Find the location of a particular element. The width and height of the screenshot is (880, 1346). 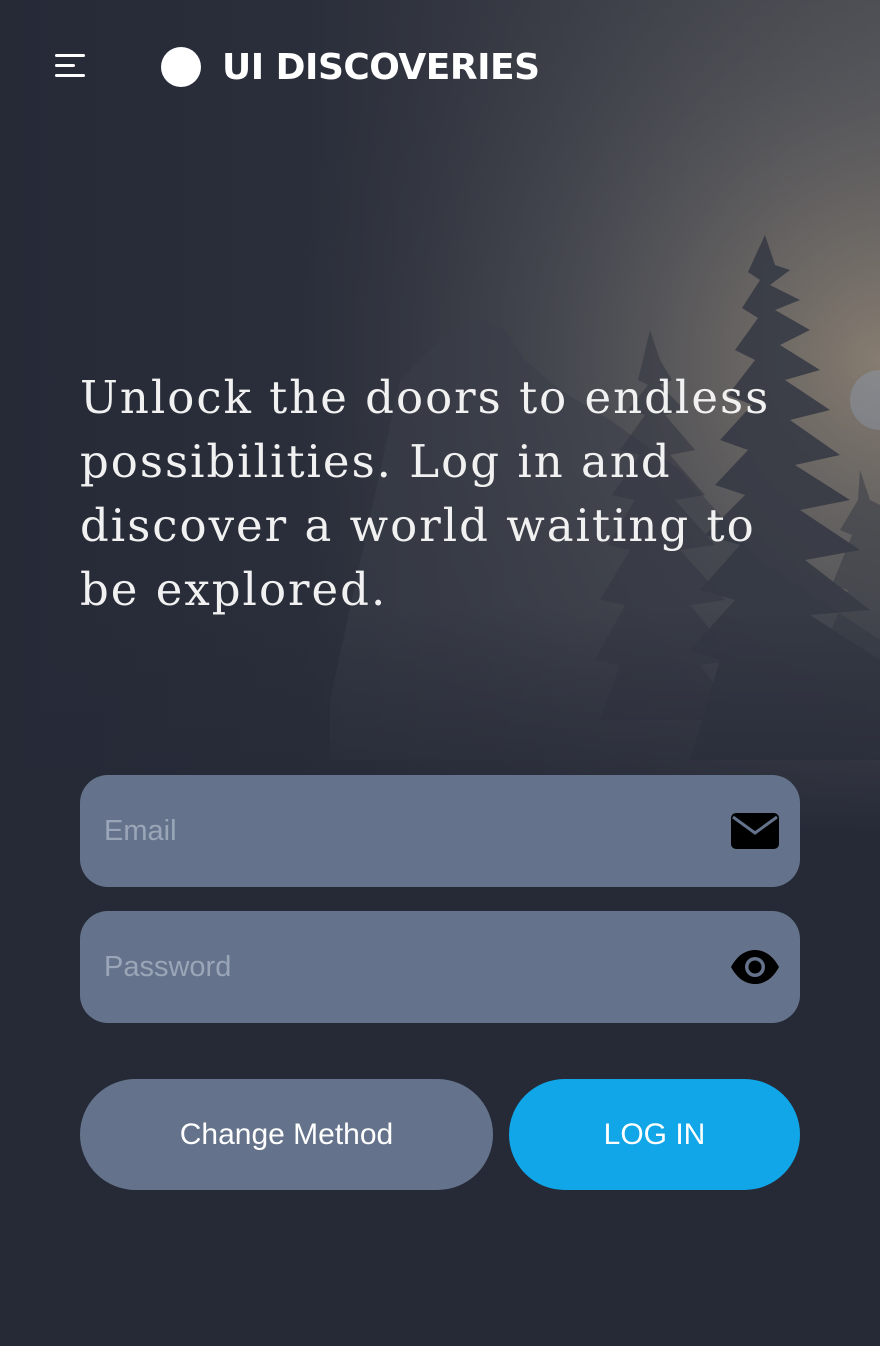

email-field is located at coordinates (440, 831).